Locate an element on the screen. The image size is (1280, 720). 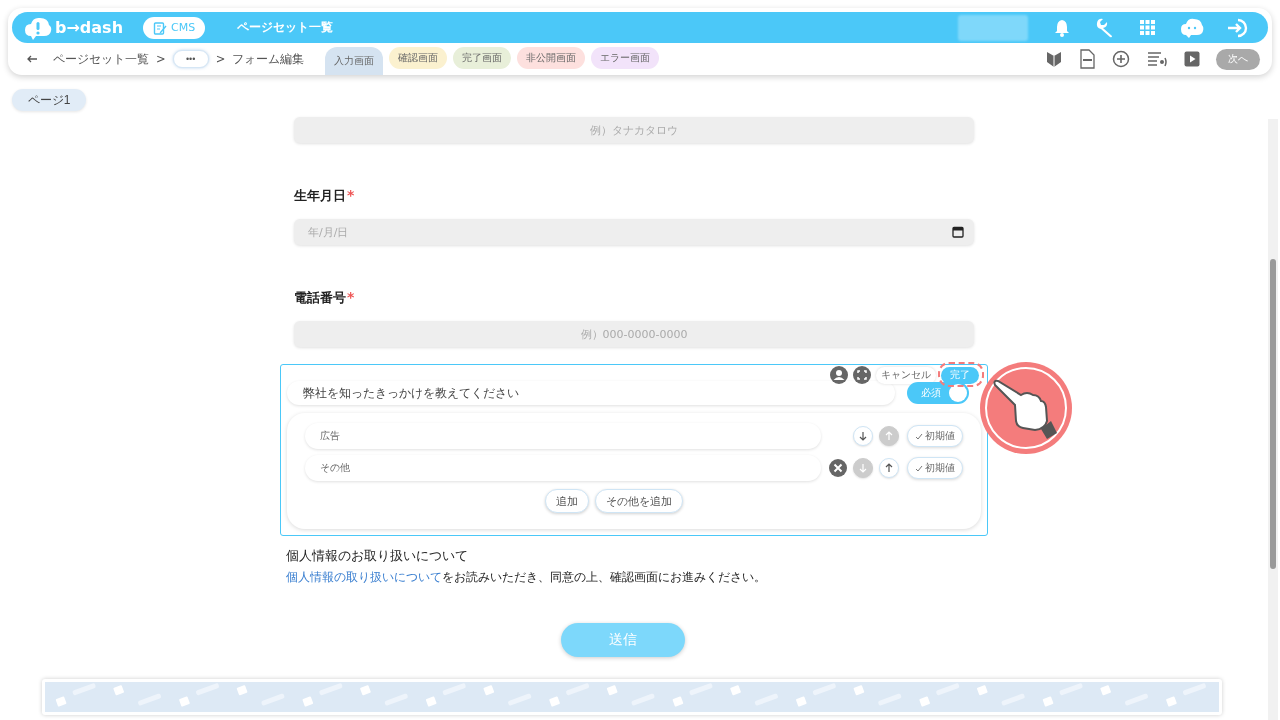
screen-tab: 非公開画面 is located at coordinates (551, 58).